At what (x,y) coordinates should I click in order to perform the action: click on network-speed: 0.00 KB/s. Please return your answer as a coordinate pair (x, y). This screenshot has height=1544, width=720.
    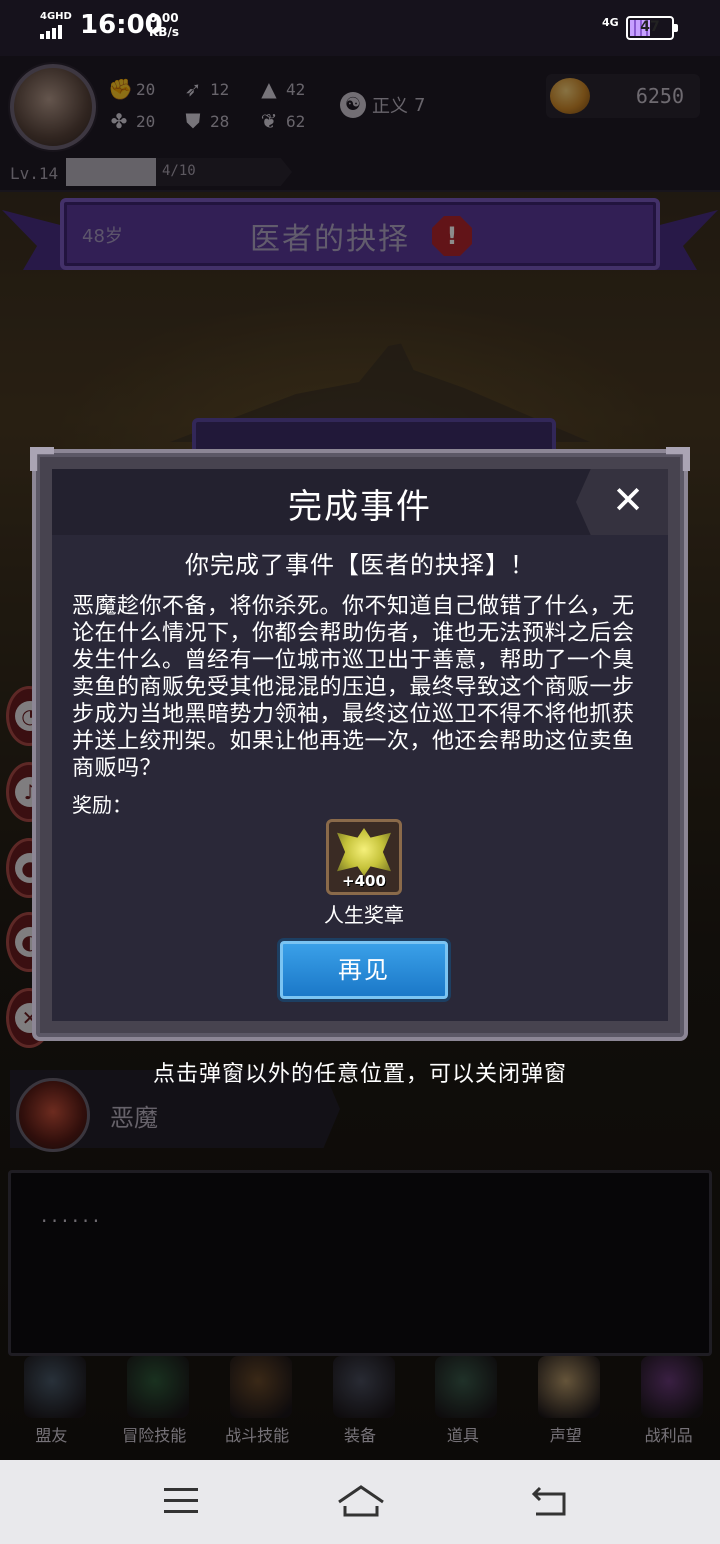
    Looking at the image, I should click on (164, 25).